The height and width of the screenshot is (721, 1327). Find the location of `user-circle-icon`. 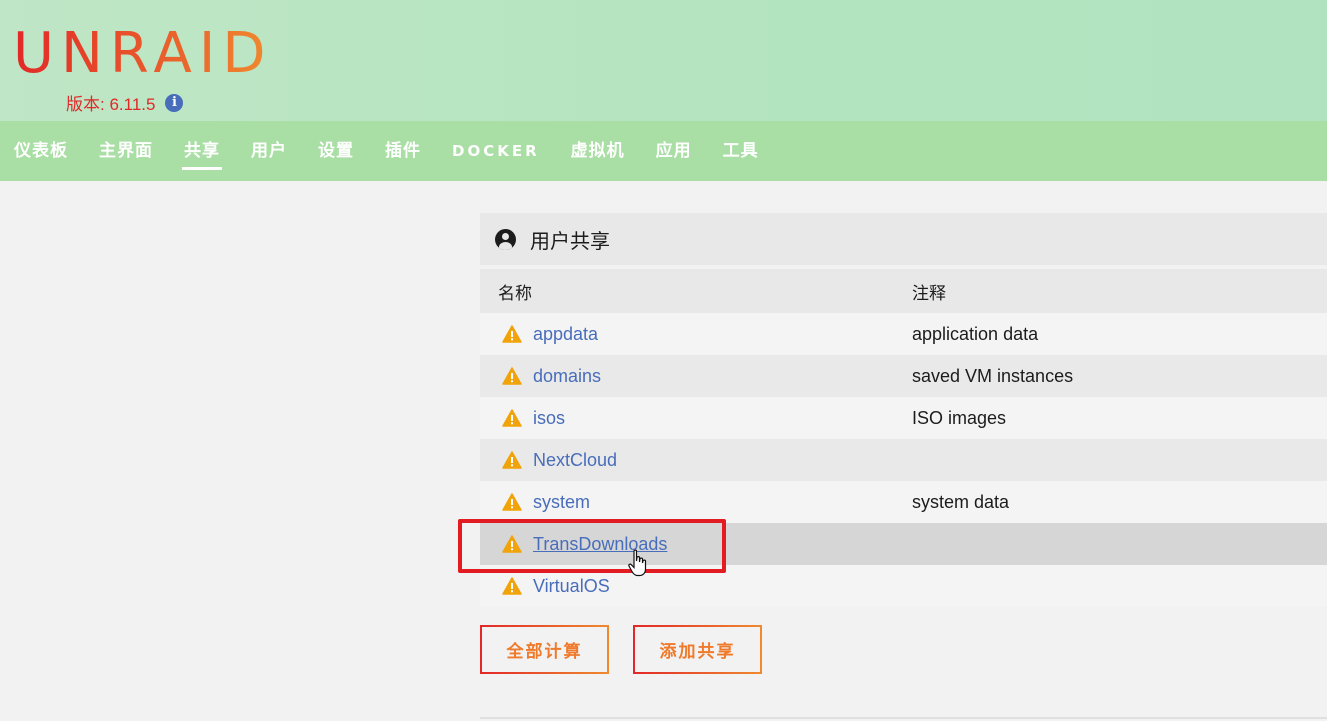

user-circle-icon is located at coordinates (505, 239).